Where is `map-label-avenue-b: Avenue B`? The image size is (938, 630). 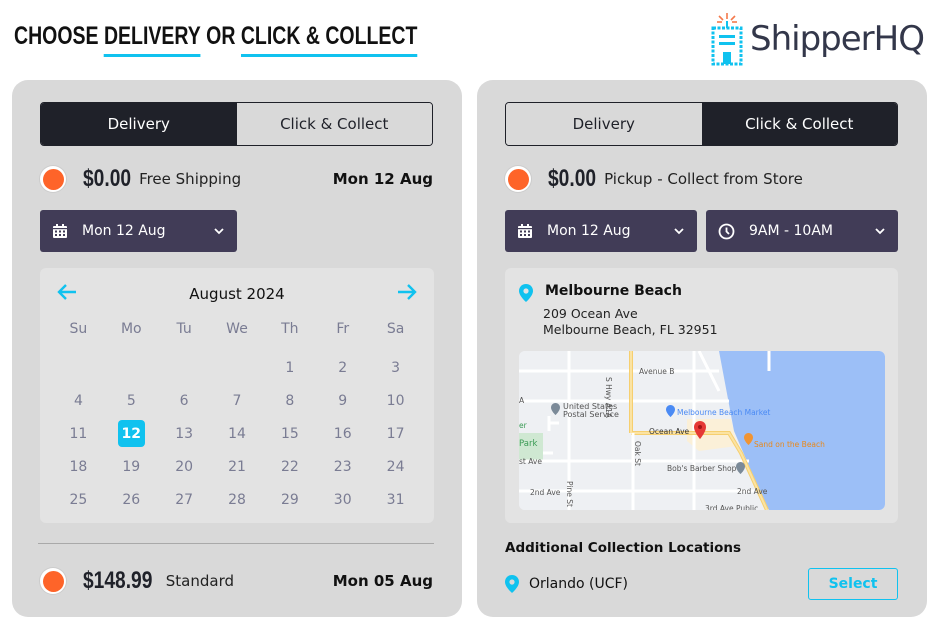
map-label-avenue-b: Avenue B is located at coordinates (657, 371).